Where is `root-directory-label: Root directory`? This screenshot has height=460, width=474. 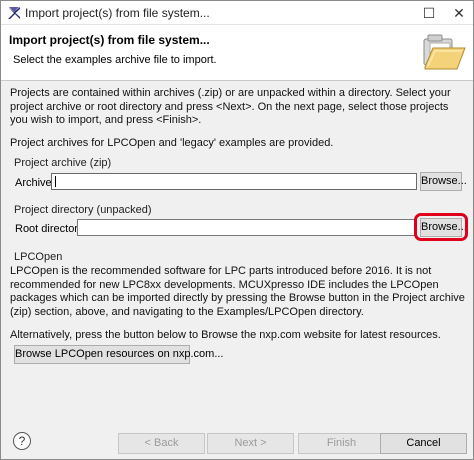 root-directory-label: Root directory is located at coordinates (49, 229).